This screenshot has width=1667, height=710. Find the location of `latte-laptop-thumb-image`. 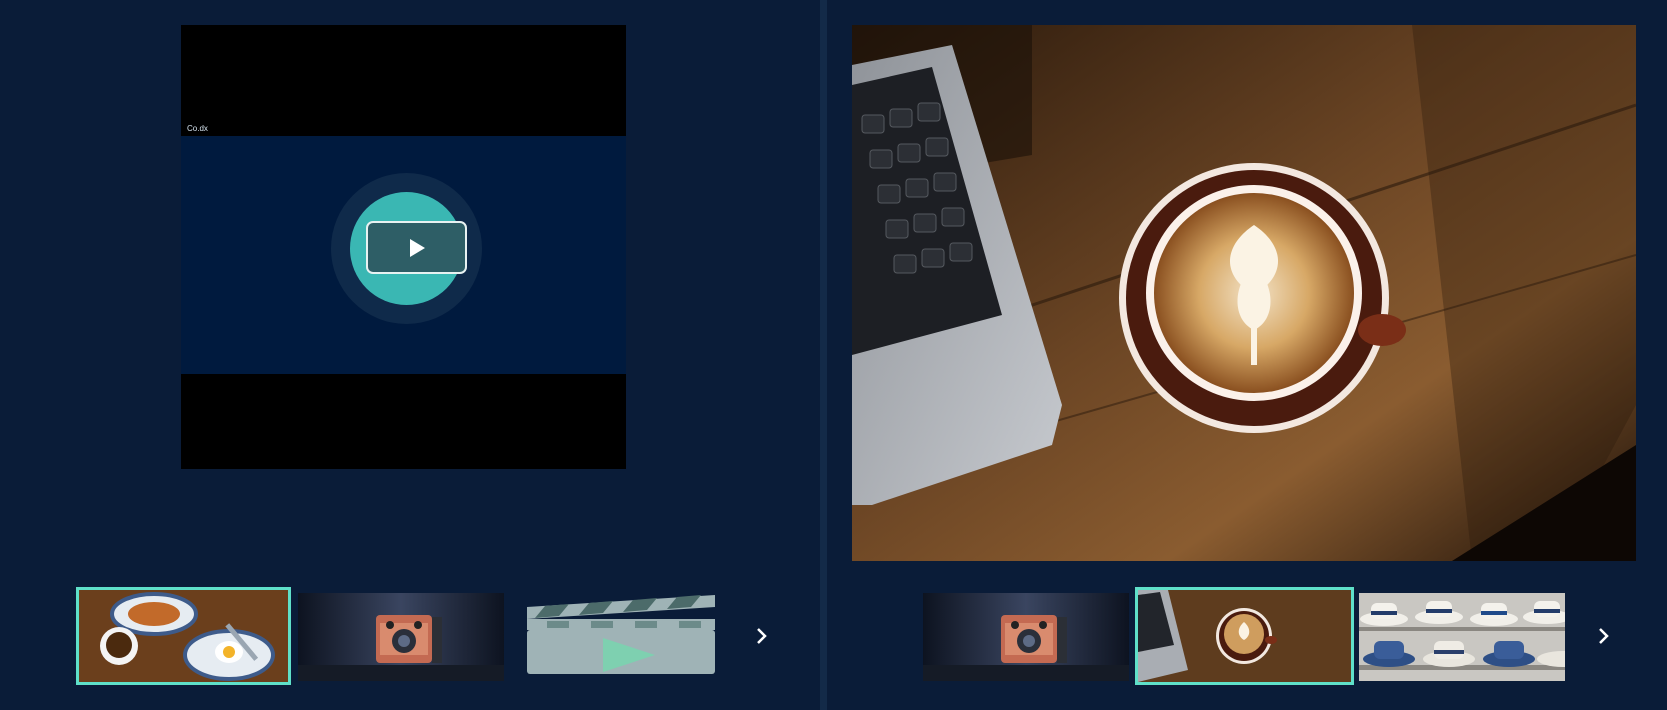

latte-laptop-thumb-image is located at coordinates (1244, 636).